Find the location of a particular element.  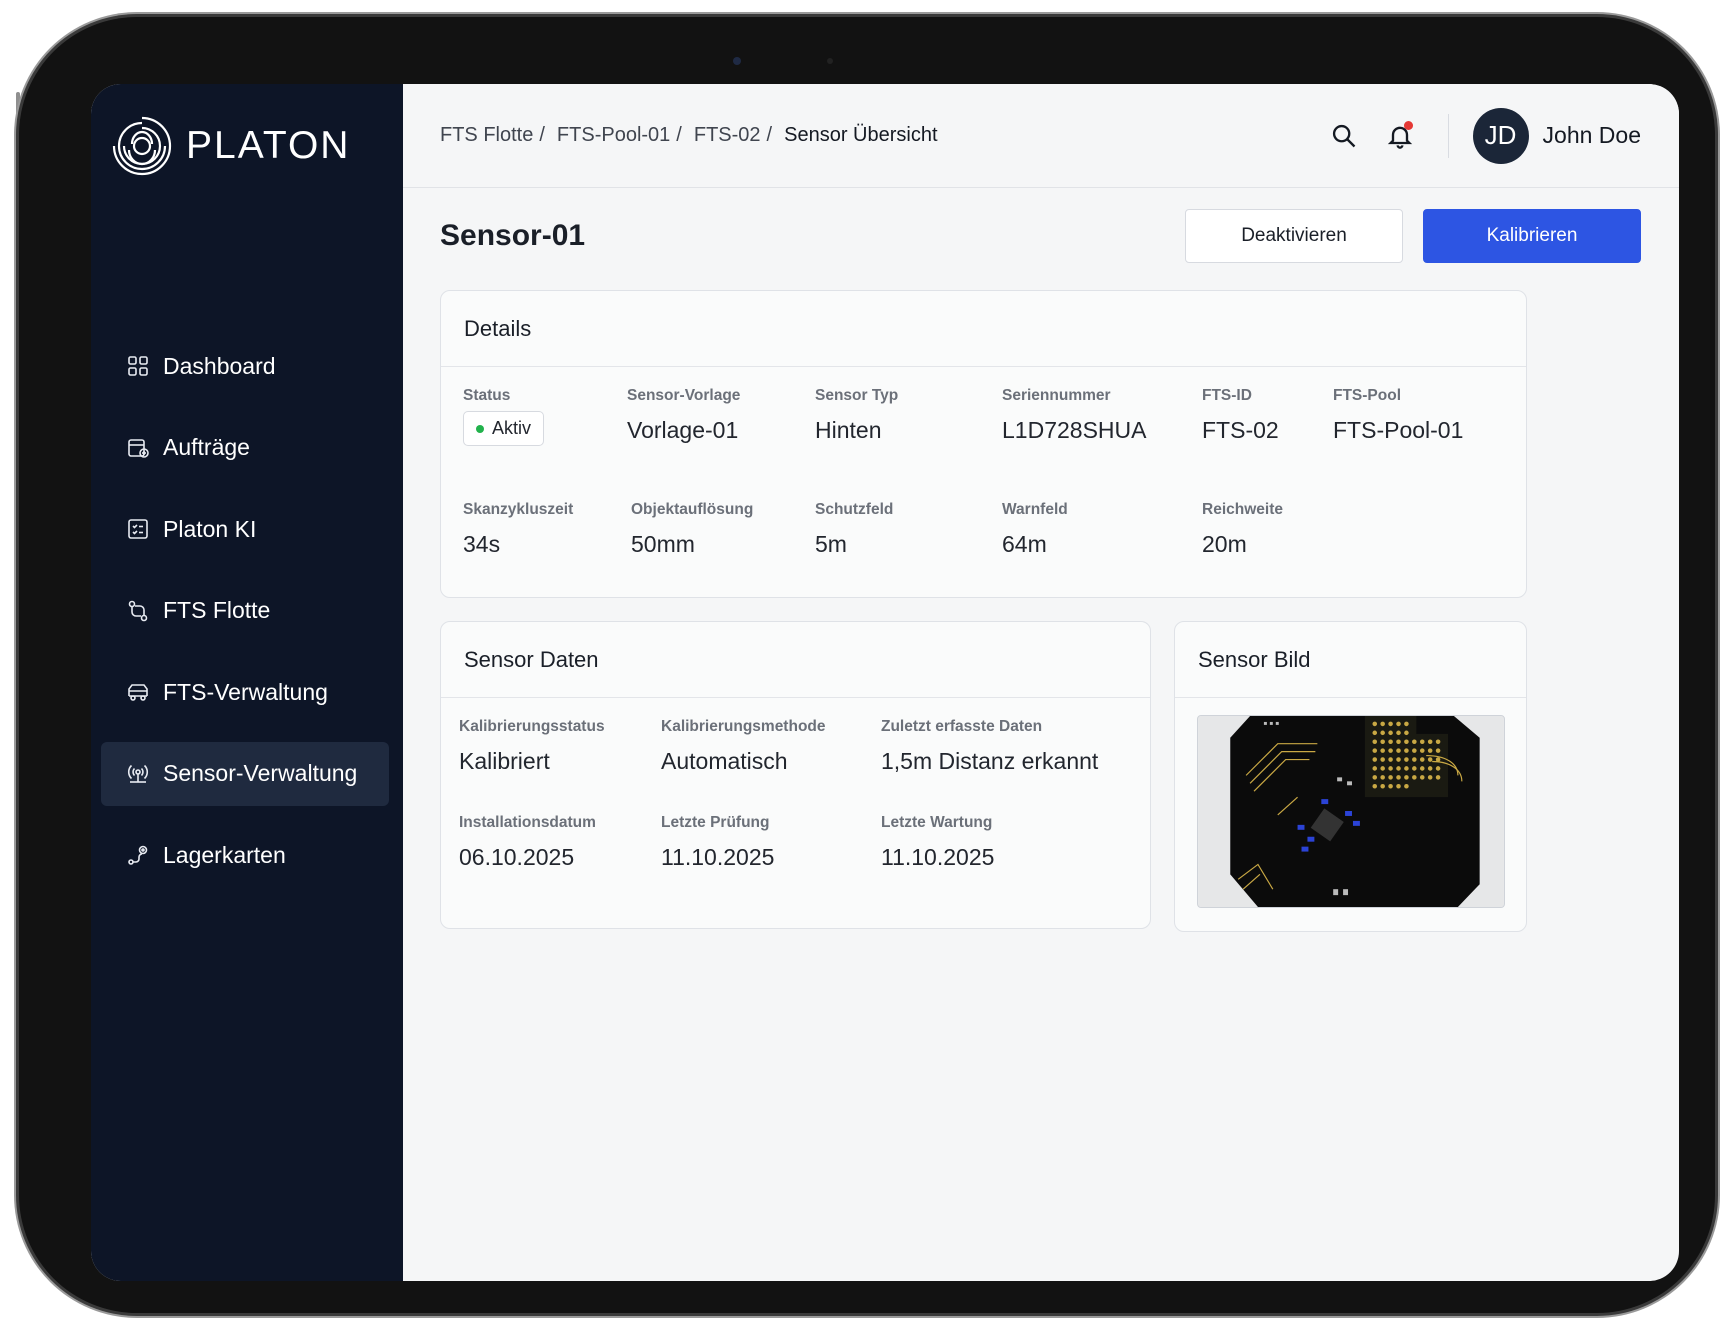

page-title: Sensor-01 is located at coordinates (513, 235).